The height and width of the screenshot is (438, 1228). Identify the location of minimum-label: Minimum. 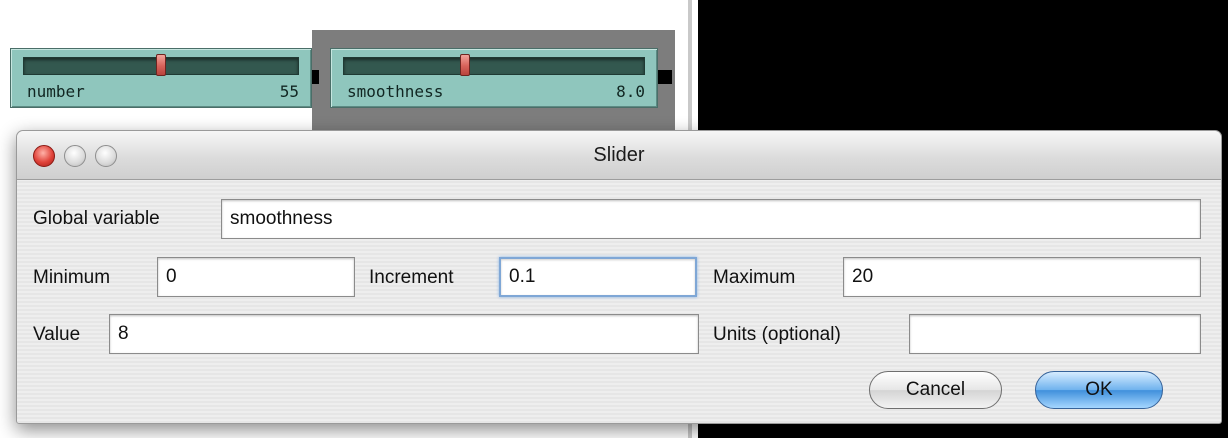
(72, 277).